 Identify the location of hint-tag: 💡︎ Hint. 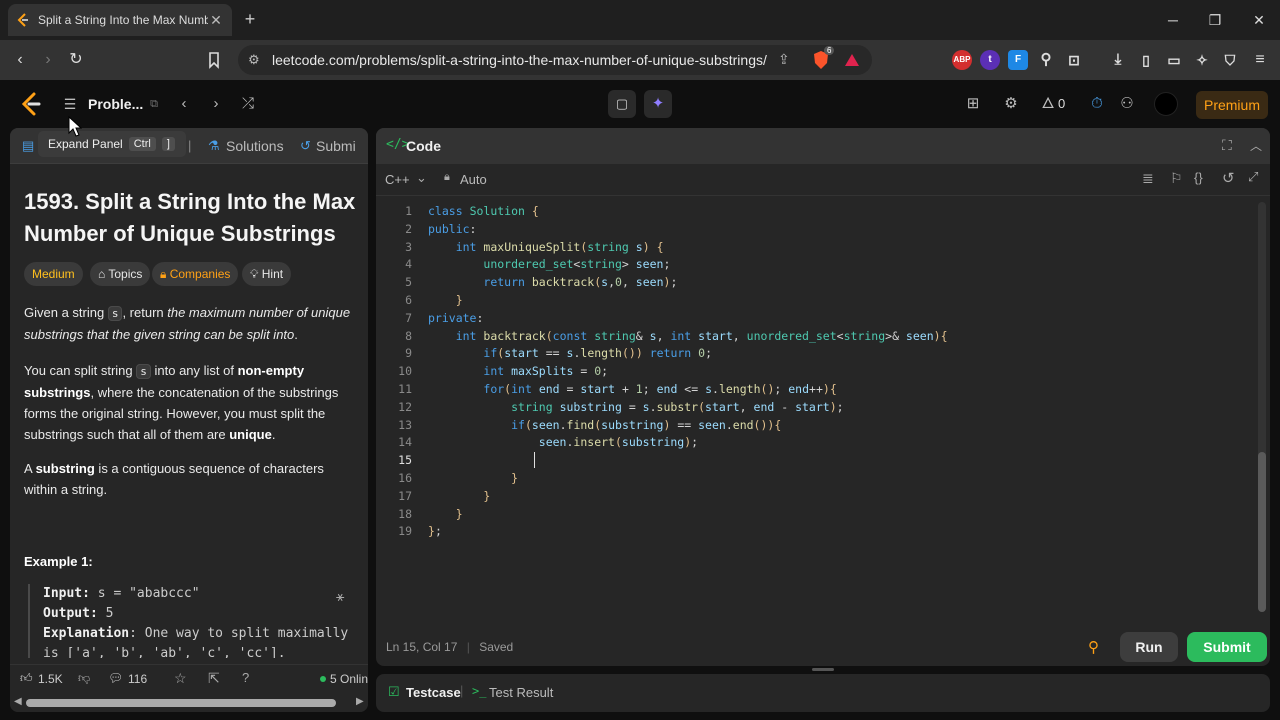
(267, 274).